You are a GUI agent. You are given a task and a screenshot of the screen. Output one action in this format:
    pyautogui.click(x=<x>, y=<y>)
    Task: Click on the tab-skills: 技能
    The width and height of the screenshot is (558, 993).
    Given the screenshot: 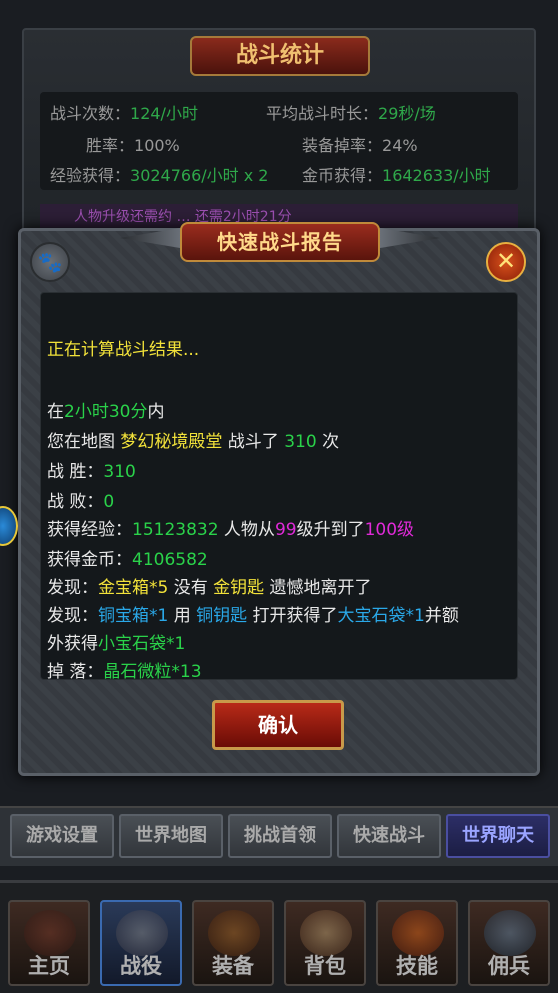 What is the action you would take?
    pyautogui.click(x=417, y=943)
    